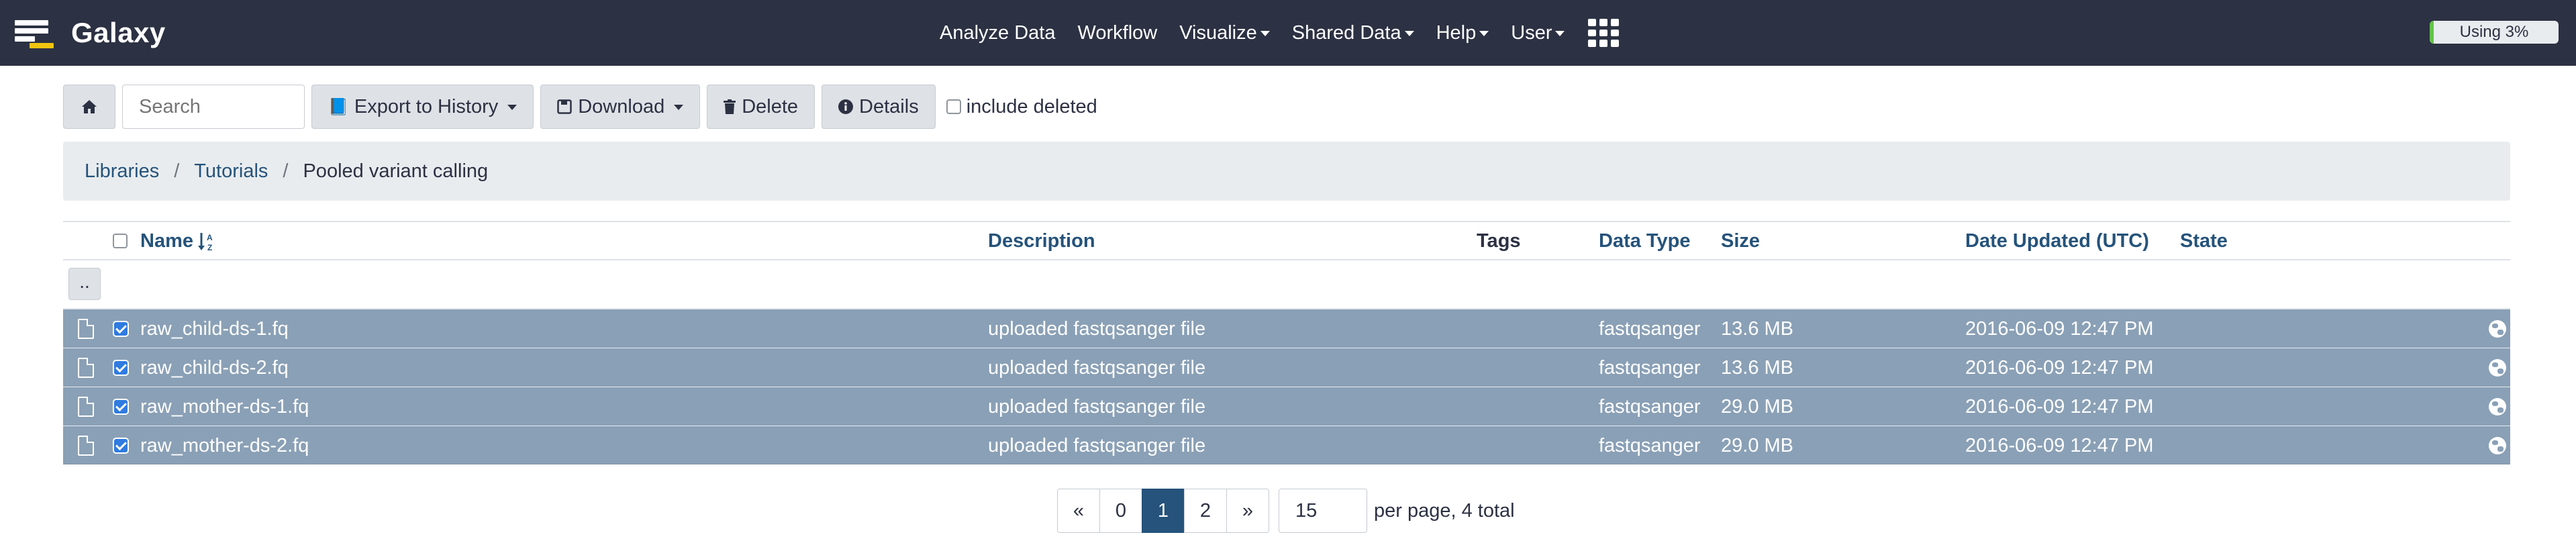 The image size is (2576, 545). I want to click on nav-help-label: Help, so click(1456, 32).